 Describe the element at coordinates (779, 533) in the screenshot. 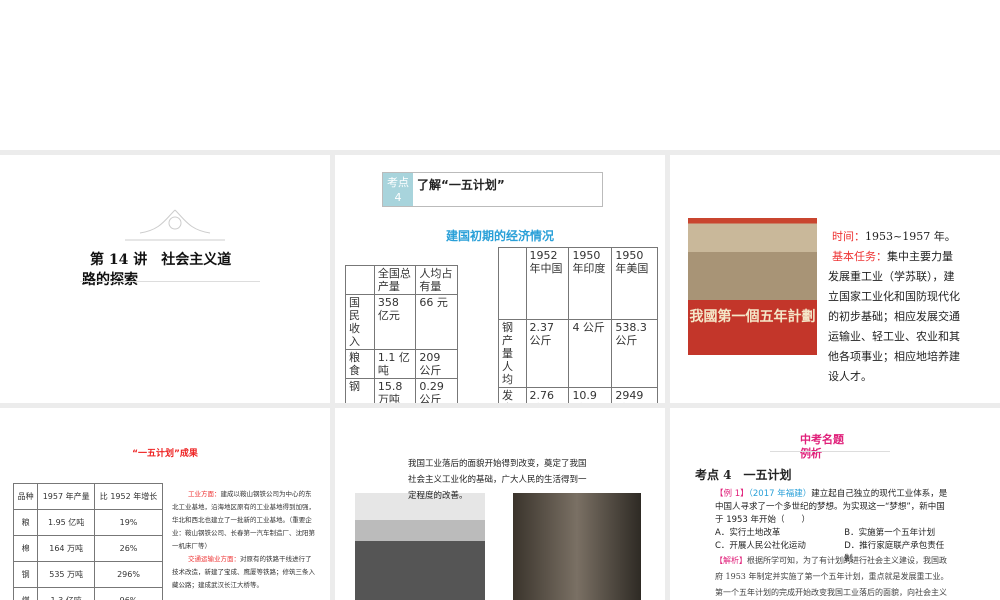

I see `option-a: A．实行土地改革` at that location.